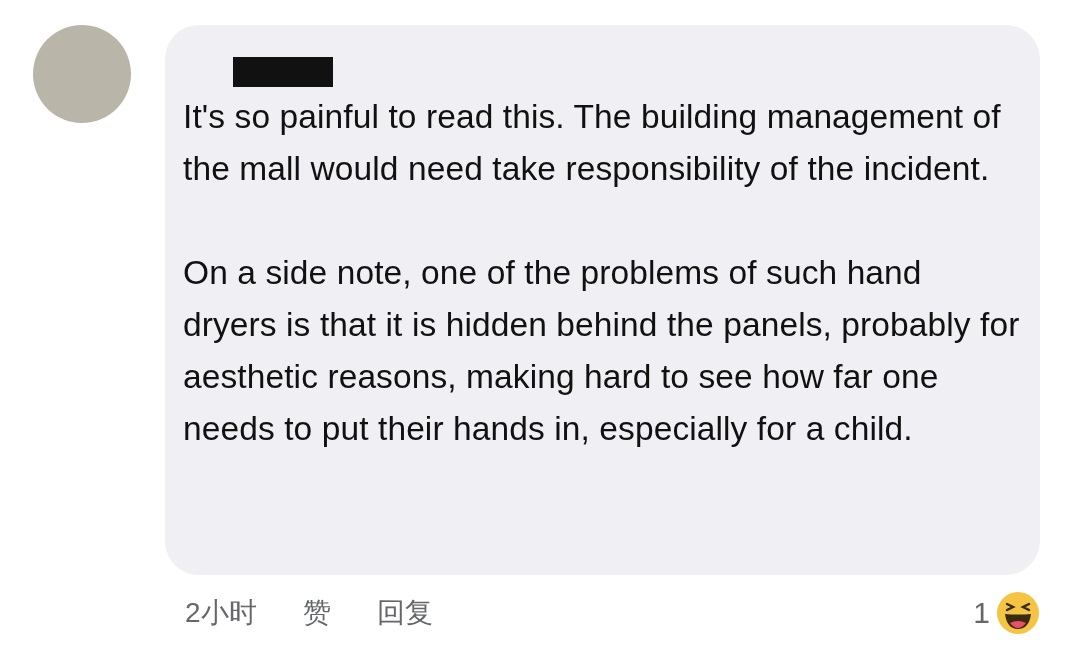 This screenshot has width=1080, height=652. What do you see at coordinates (592, 143) in the screenshot?
I see `comment-text: It's so painful to read this. The building management of the mall would need take responsibility of the incident.` at bounding box center [592, 143].